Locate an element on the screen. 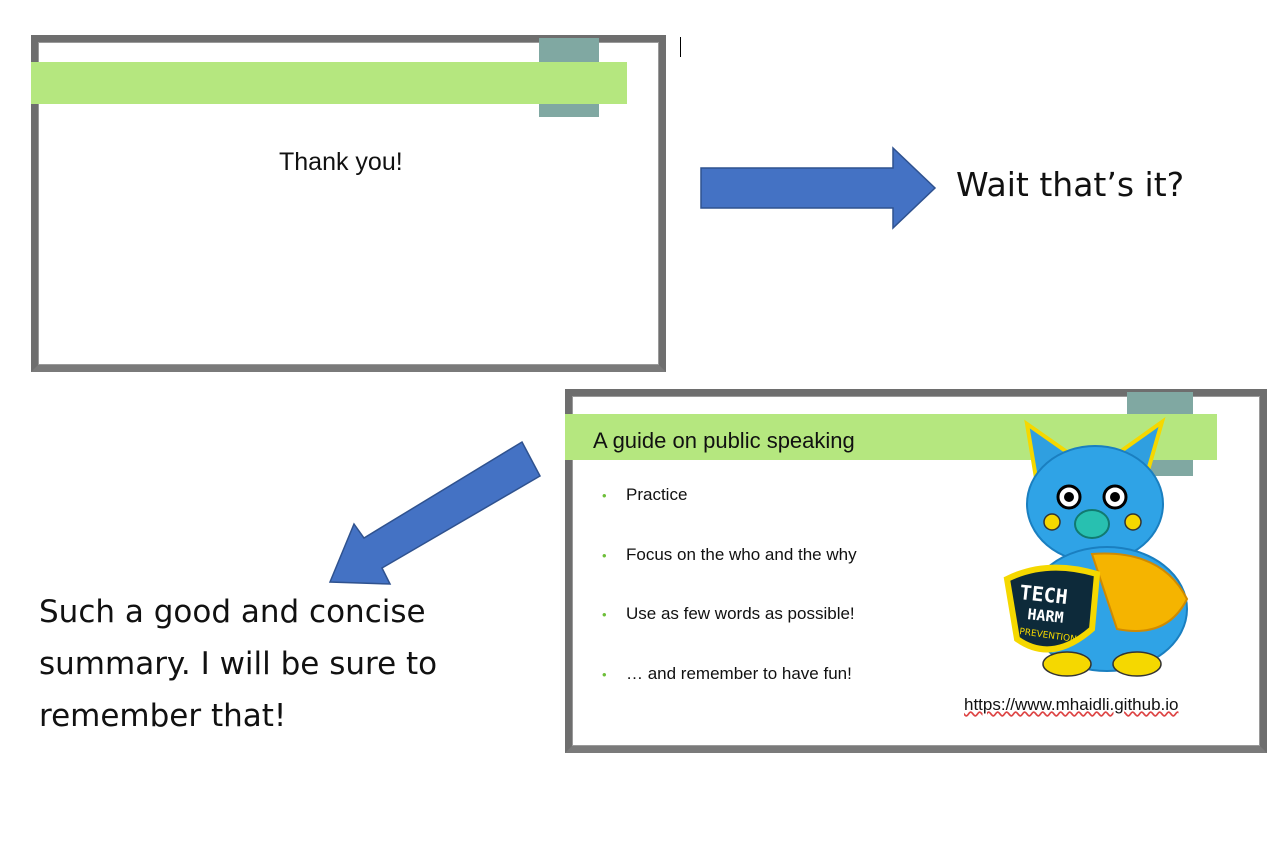  bullet-item: • Use as few words as possible! is located at coordinates (728, 614).